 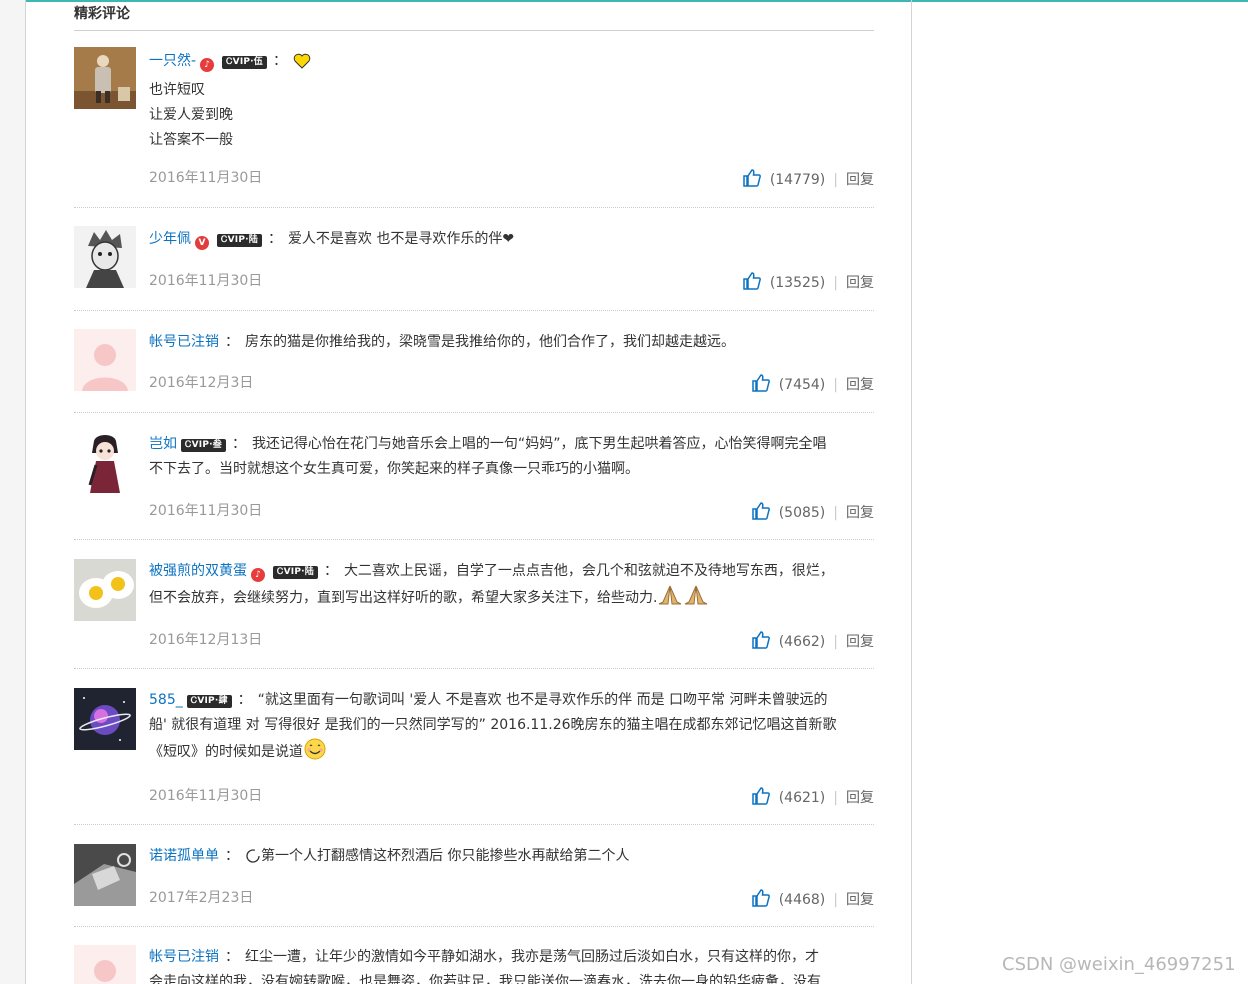 I want to click on comment-text: 但不会放弃，会继续努力，直到写出这样好听的歌，希望大家多关注下，给些动力., so click(x=403, y=598).